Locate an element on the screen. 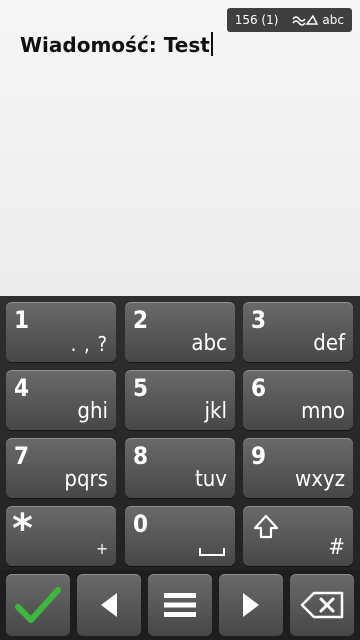 The width and height of the screenshot is (360, 640). key-number: 9 is located at coordinates (259, 456).